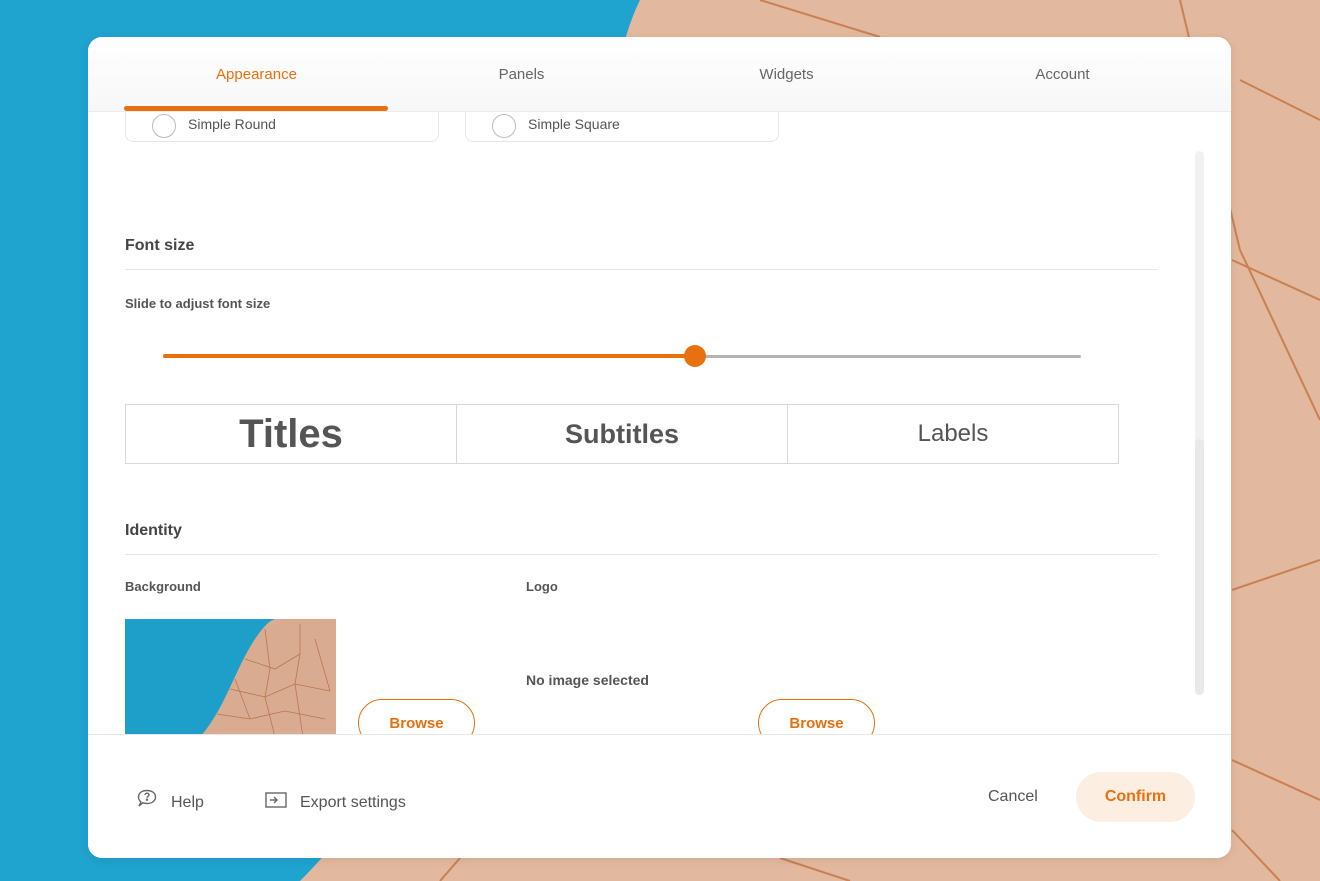  What do you see at coordinates (353, 802) in the screenshot?
I see `export-label: Export settings` at bounding box center [353, 802].